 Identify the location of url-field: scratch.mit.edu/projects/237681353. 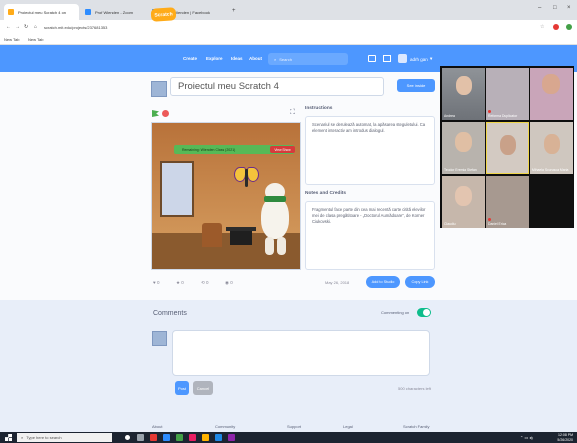
(75, 27).